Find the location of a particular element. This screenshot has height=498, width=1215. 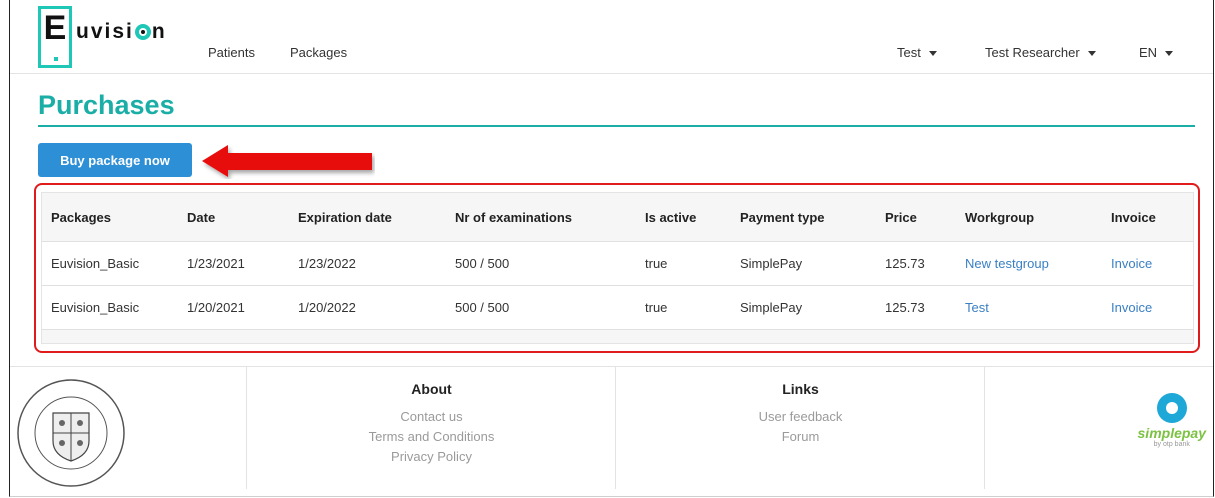

eye-icon is located at coordinates (142, 32).